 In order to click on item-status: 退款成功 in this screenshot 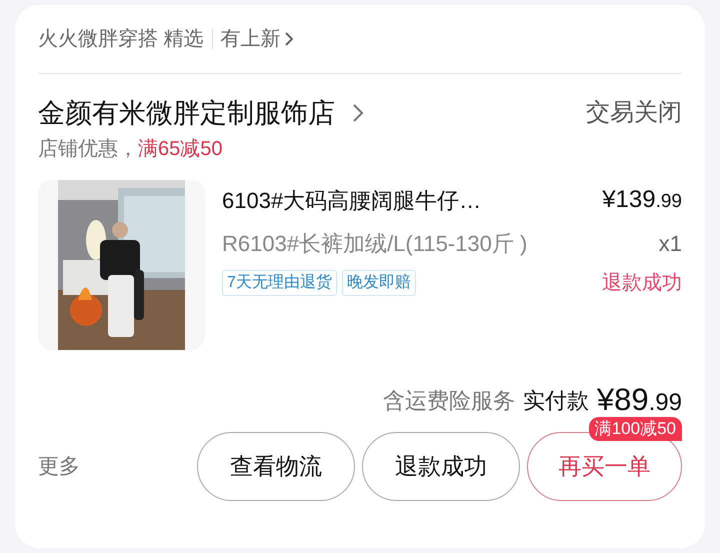, I will do `click(642, 283)`.